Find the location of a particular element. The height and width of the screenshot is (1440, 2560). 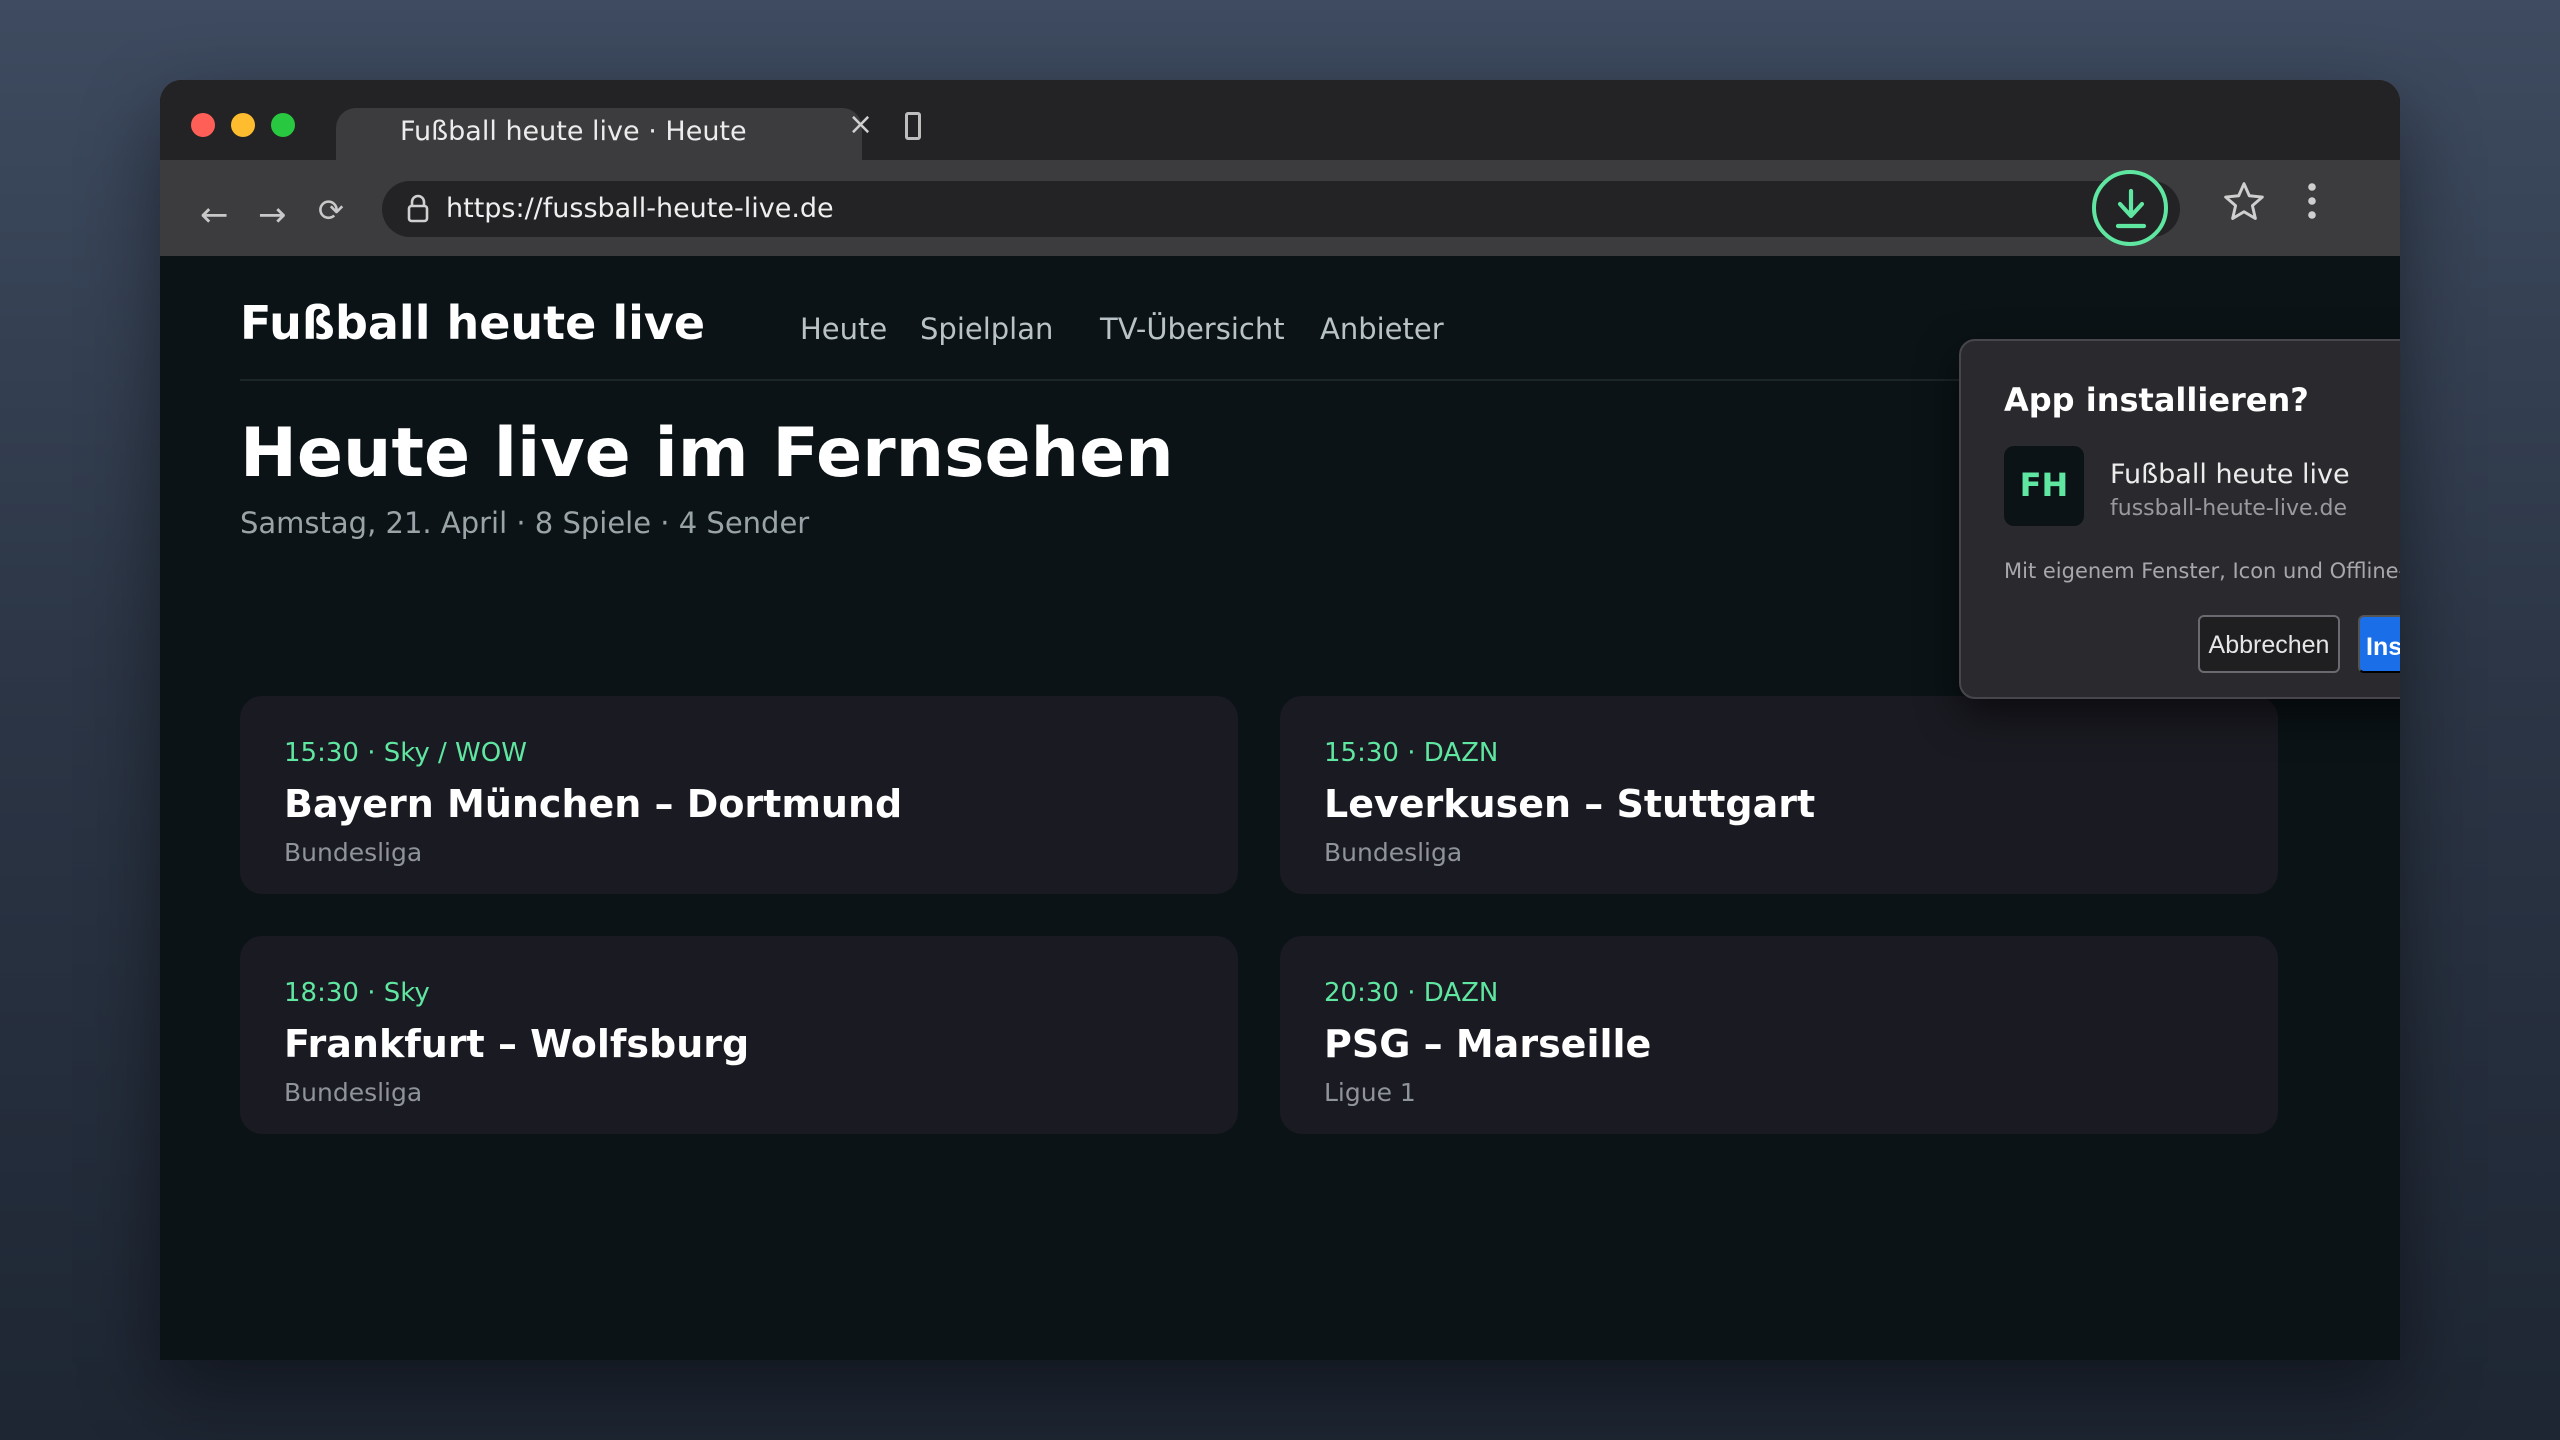

lock-icon is located at coordinates (418, 208).